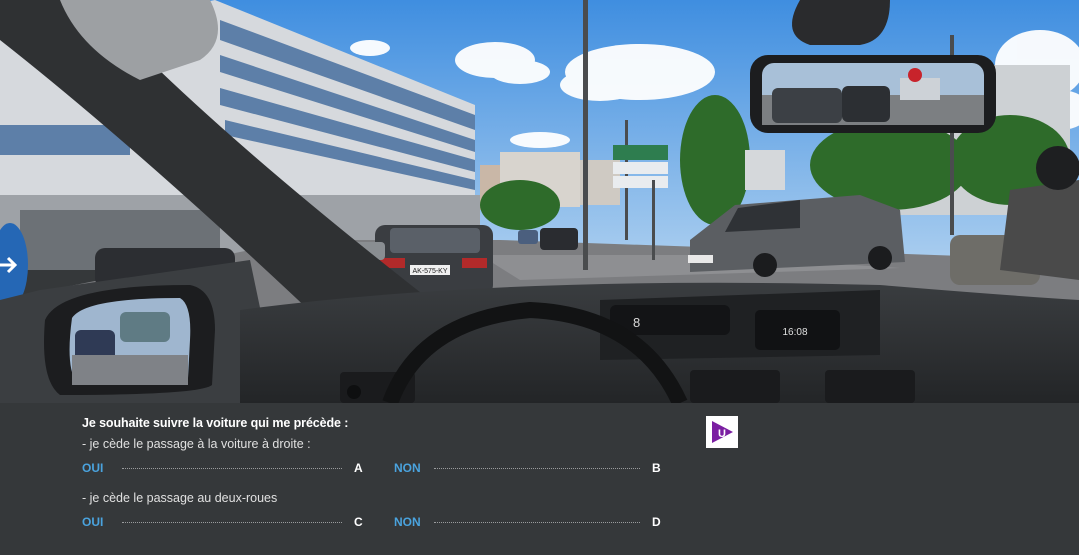 Image resolution: width=1079 pixels, height=555 pixels. I want to click on dashboard-clock: 16:08, so click(794, 332).